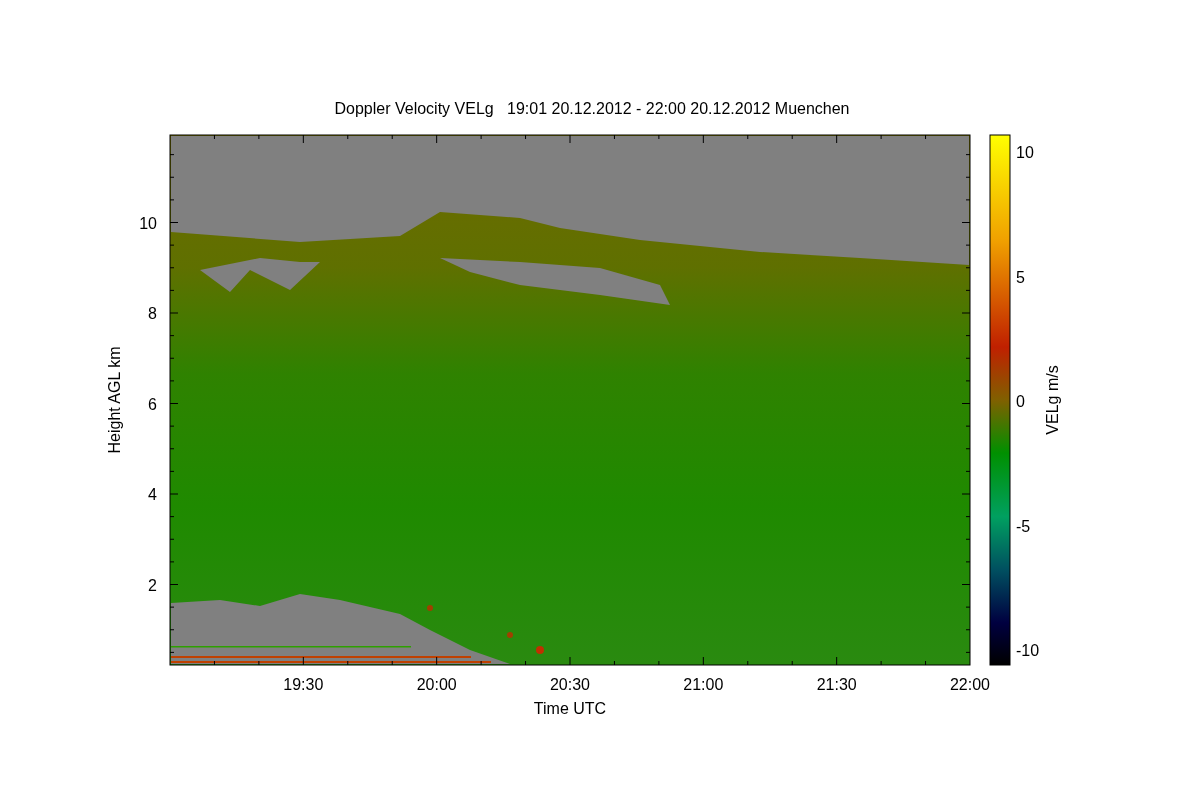  Describe the element at coordinates (152, 404) in the screenshot. I see `y-tick-label: 6` at that location.